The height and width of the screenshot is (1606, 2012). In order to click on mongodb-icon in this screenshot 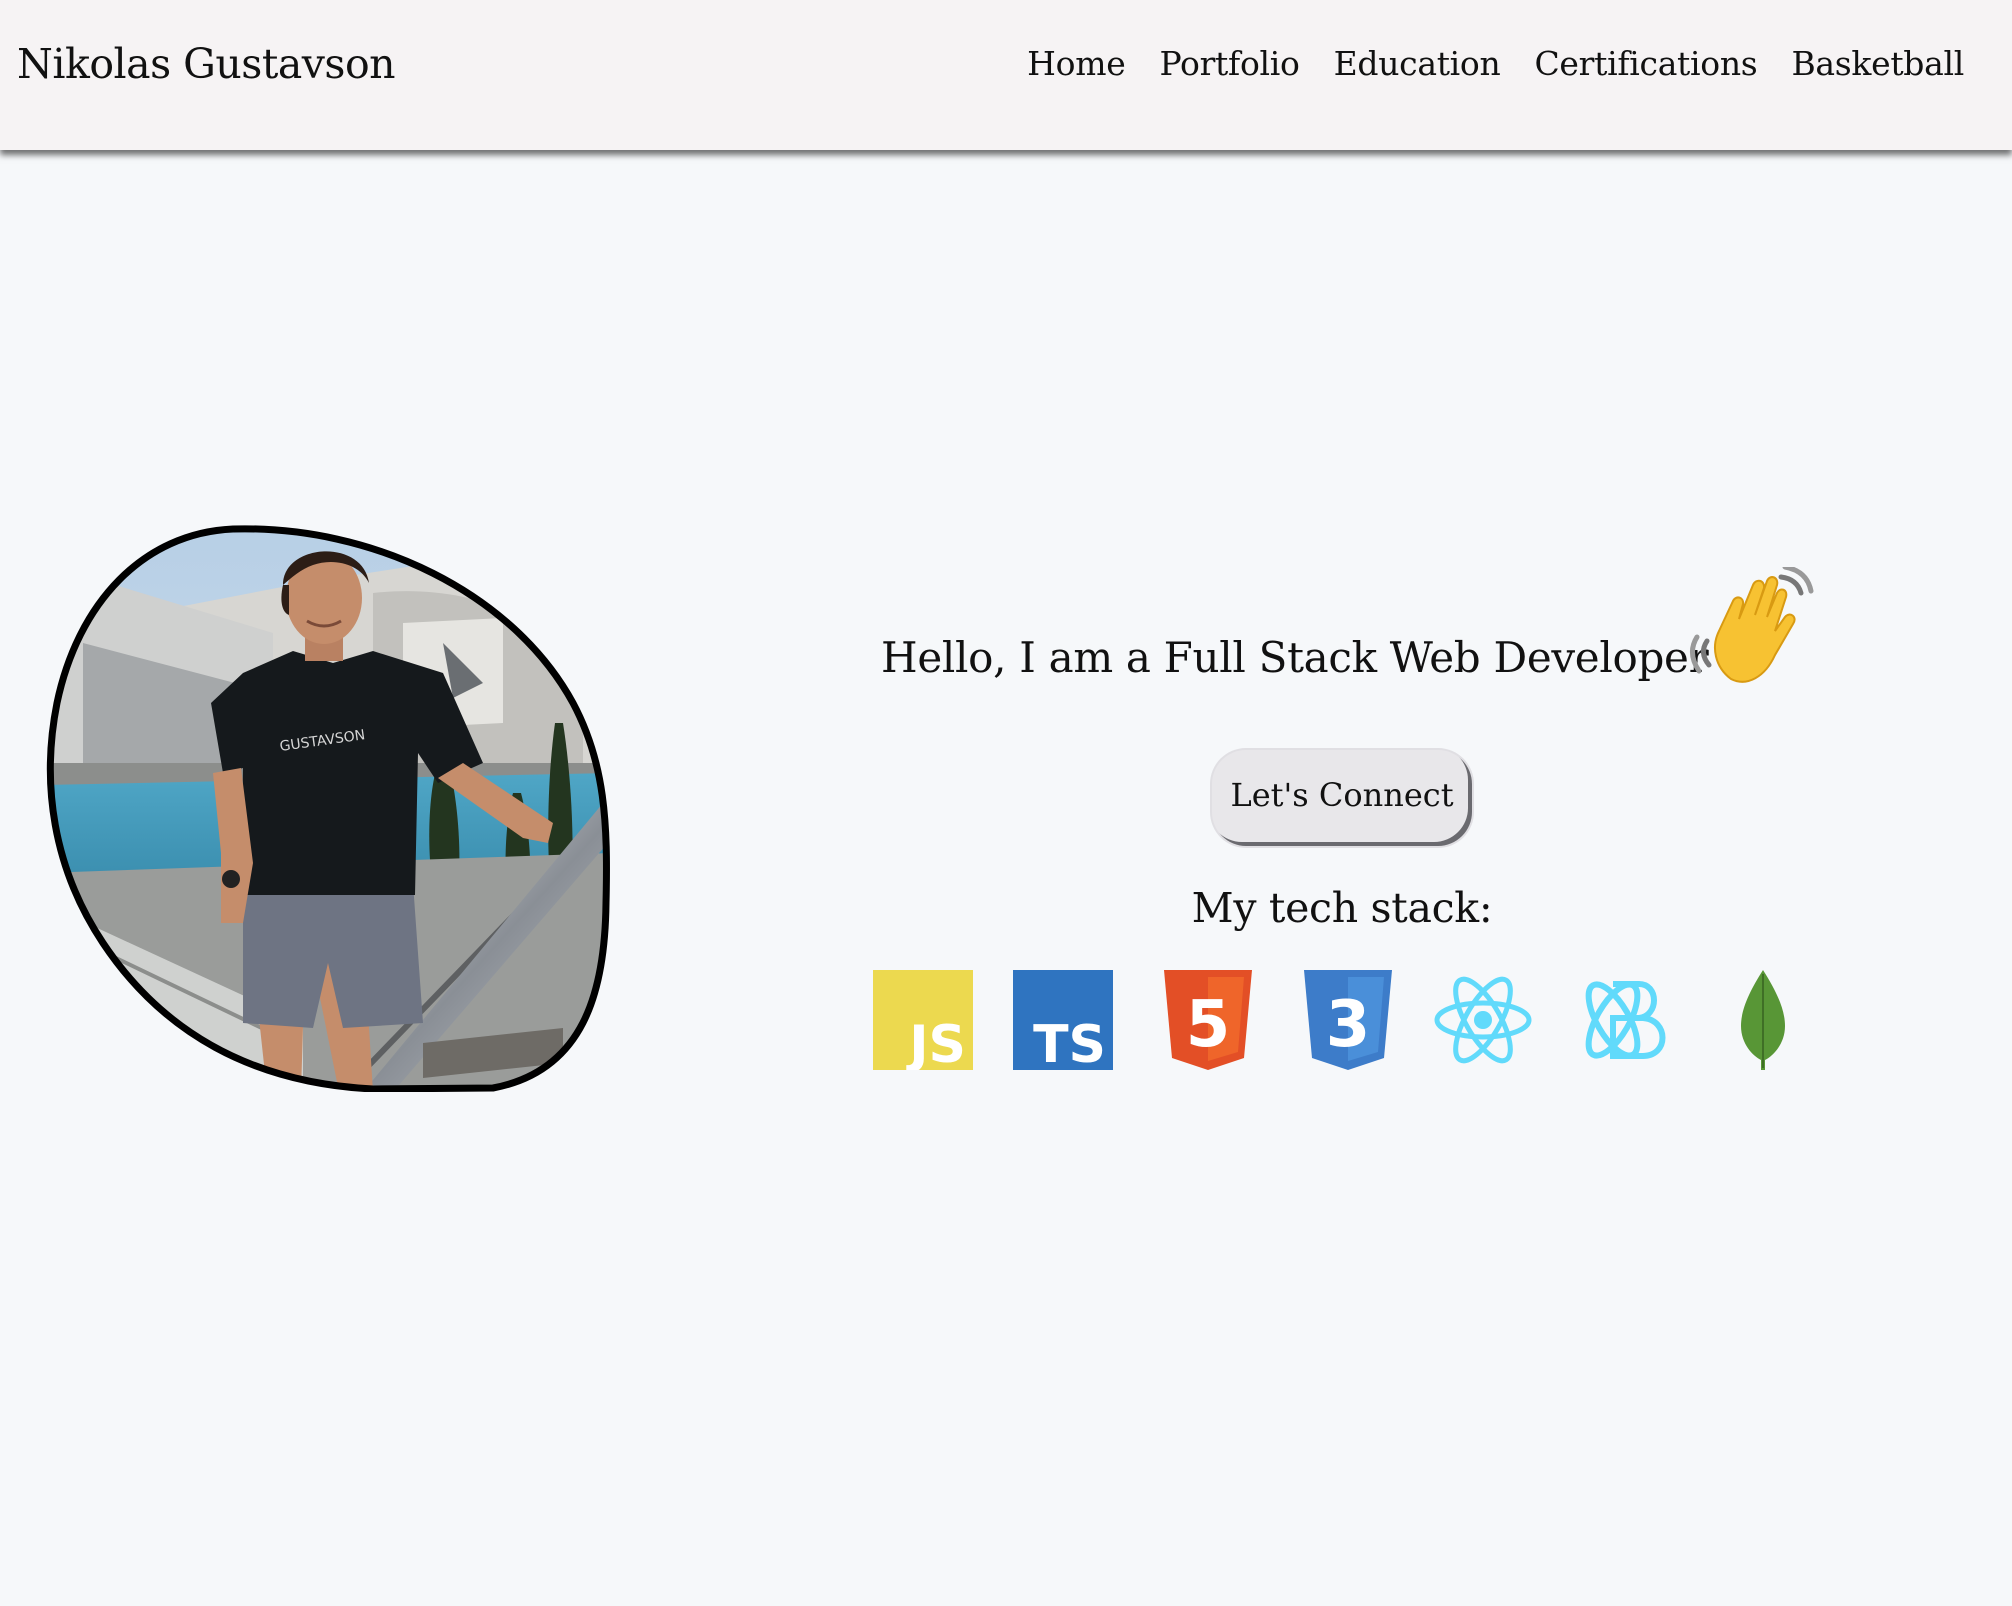, I will do `click(1763, 1020)`.